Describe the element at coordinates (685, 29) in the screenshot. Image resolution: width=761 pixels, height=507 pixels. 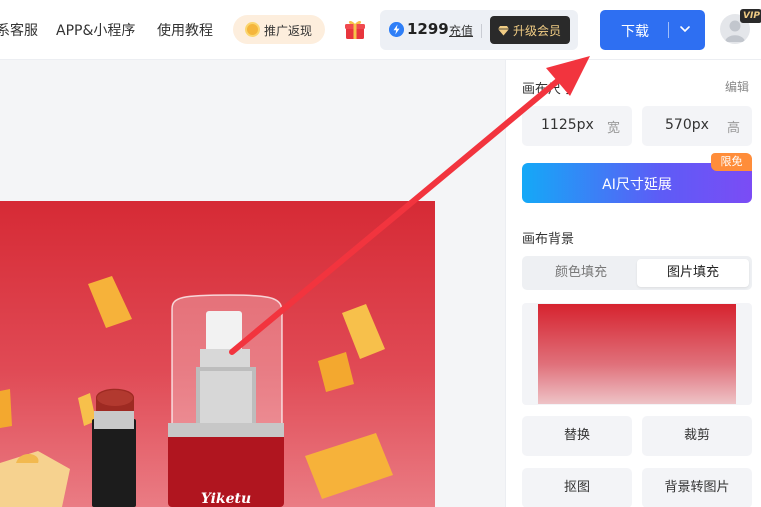
I see `chevron-down-icon` at that location.